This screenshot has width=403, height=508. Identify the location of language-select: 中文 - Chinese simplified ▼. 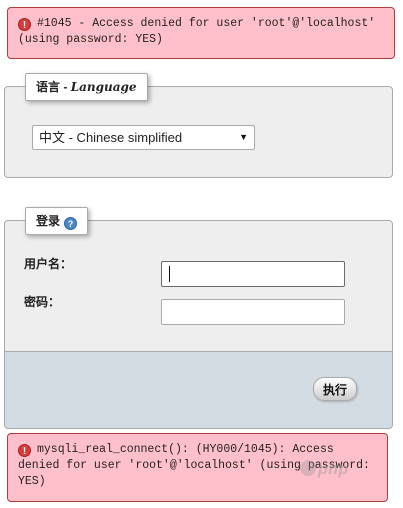
(143, 137).